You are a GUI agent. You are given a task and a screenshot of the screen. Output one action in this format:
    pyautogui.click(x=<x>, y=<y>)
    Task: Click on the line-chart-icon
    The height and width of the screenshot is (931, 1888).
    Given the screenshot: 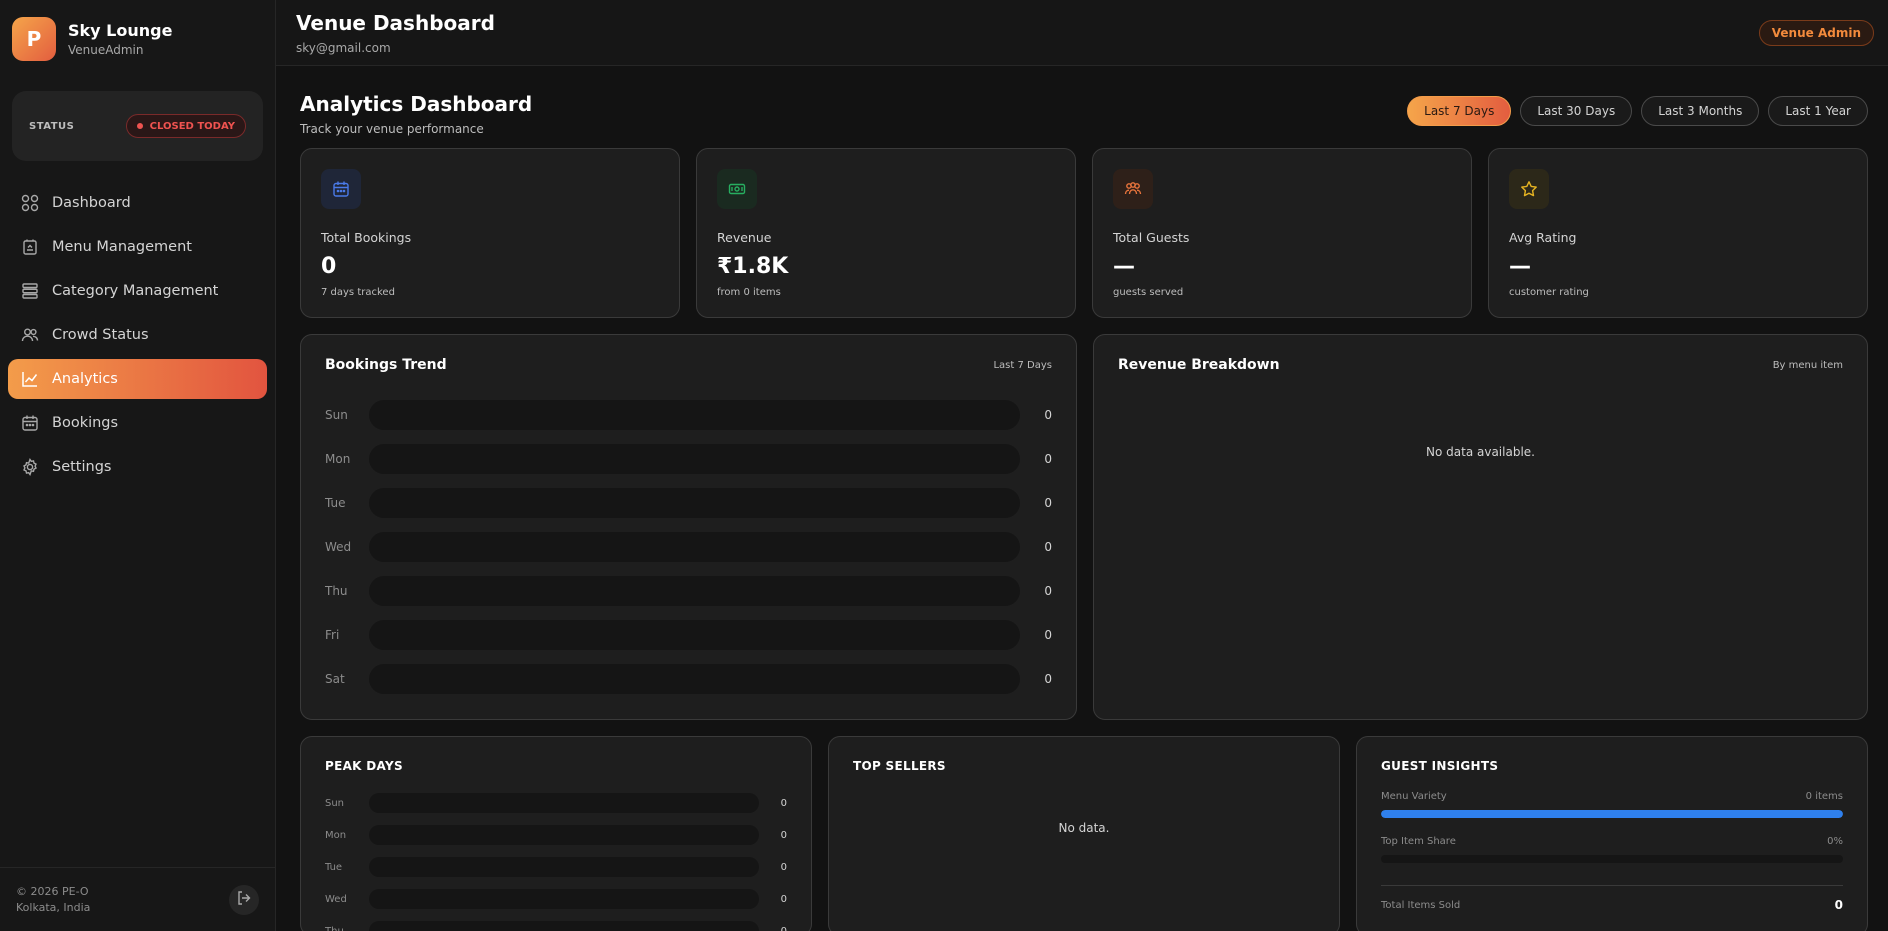 What is the action you would take?
    pyautogui.click(x=30, y=379)
    